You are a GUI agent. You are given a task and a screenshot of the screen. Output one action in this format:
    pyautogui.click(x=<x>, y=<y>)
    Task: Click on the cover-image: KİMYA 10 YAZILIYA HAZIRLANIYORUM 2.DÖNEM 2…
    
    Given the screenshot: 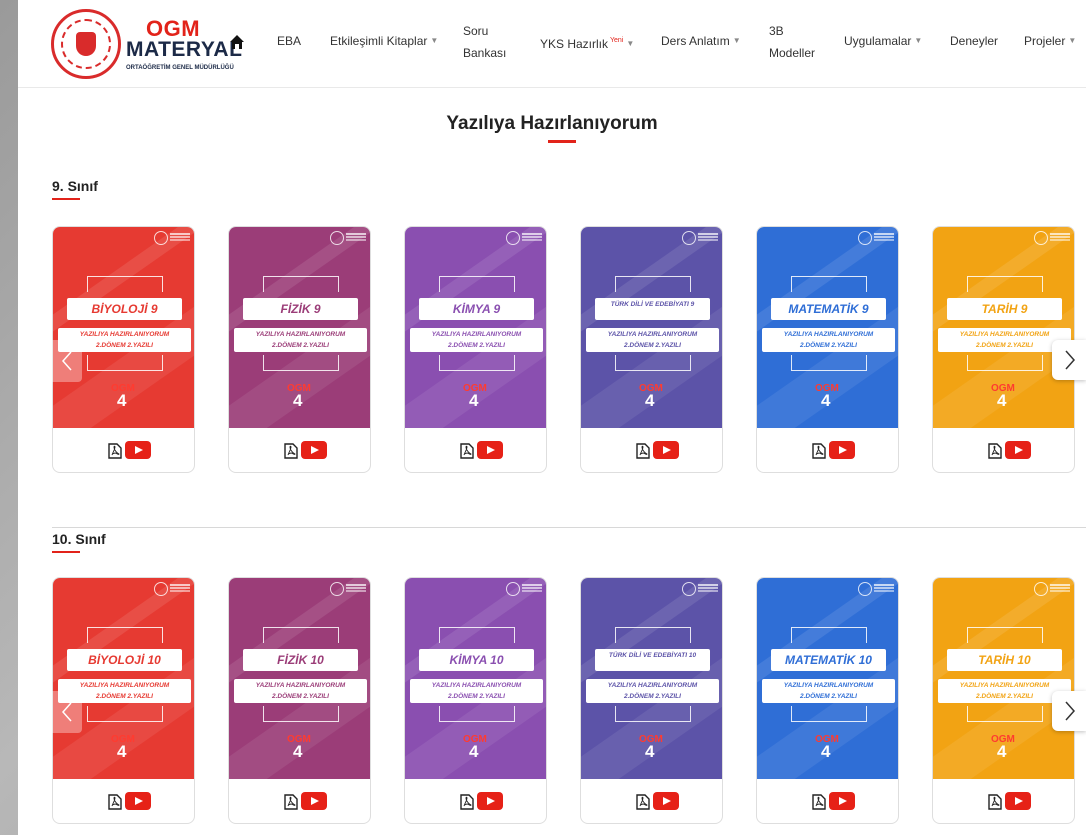 What is the action you would take?
    pyautogui.click(x=475, y=678)
    